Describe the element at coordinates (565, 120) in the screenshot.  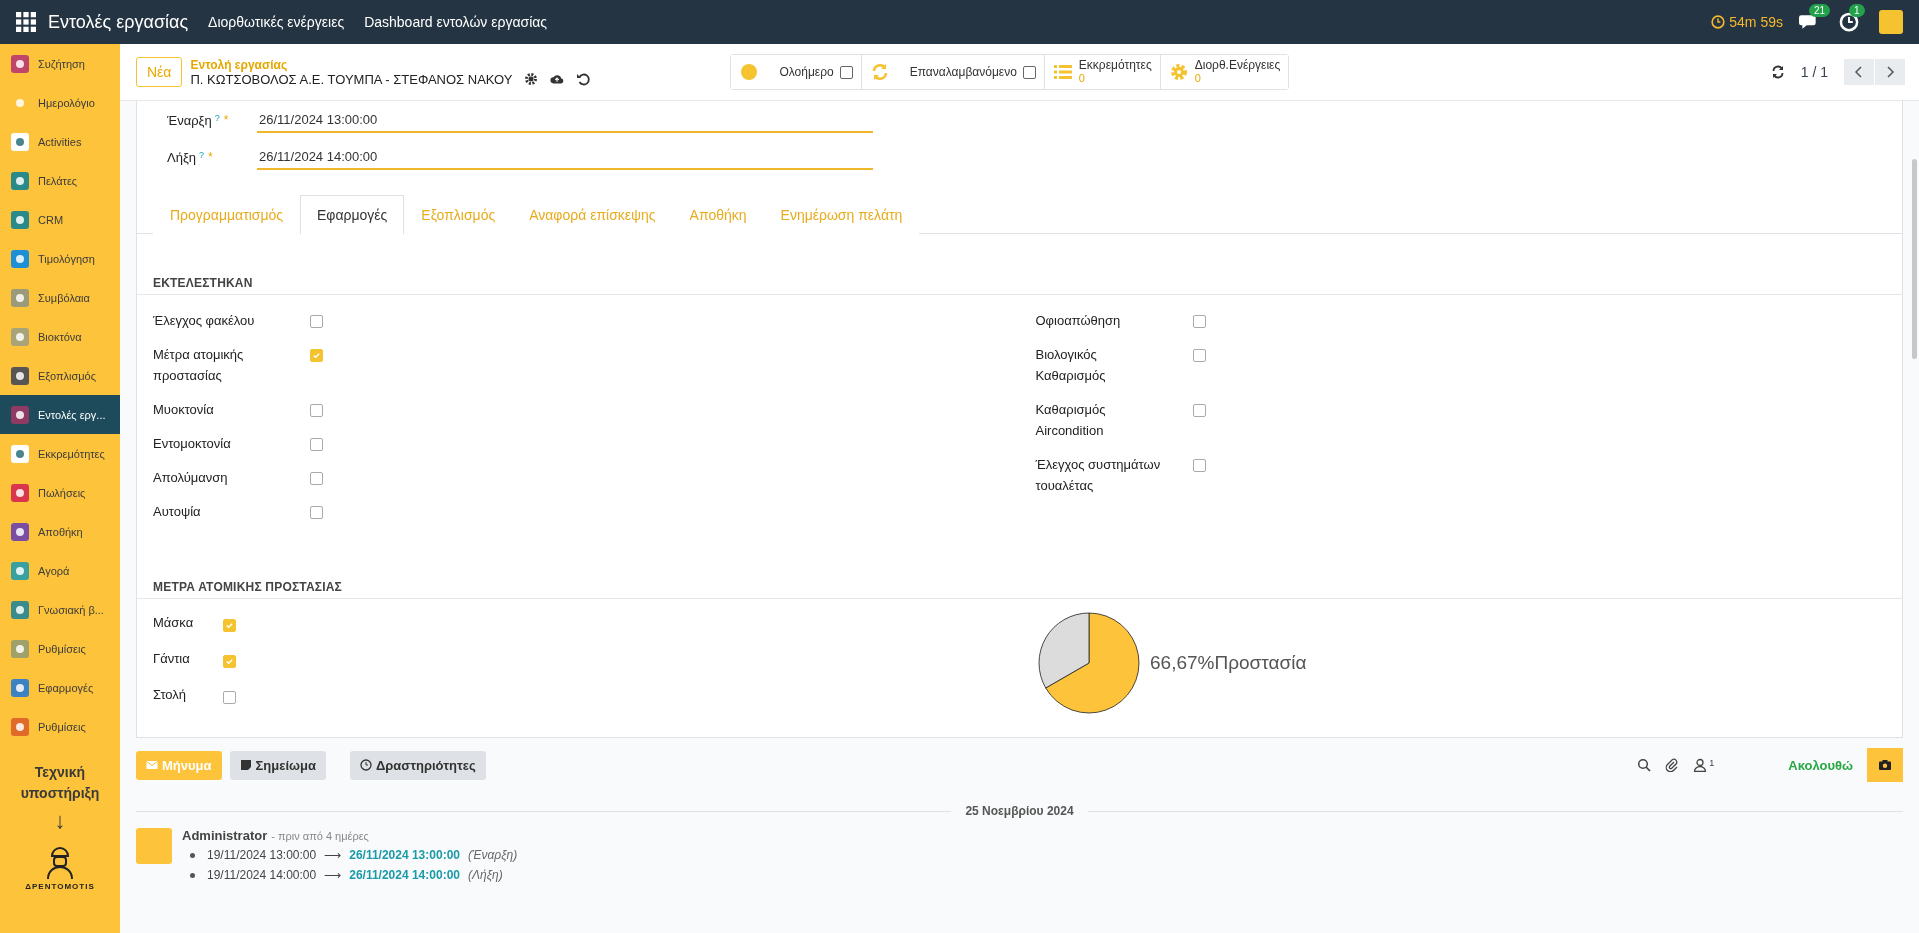
I see `date-field: 26/11/2024 13:00:00` at that location.